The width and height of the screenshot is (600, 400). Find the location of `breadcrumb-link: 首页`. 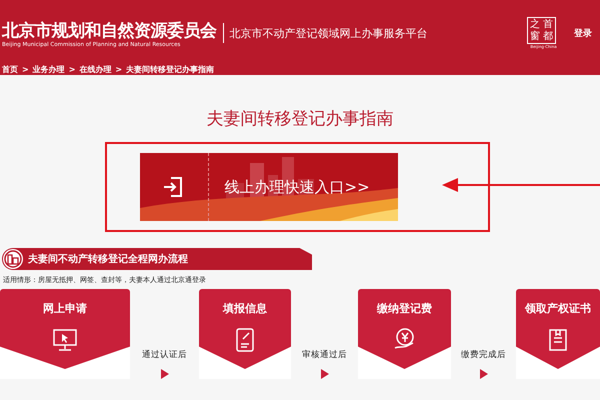

breadcrumb-link: 首页 is located at coordinates (10, 69).